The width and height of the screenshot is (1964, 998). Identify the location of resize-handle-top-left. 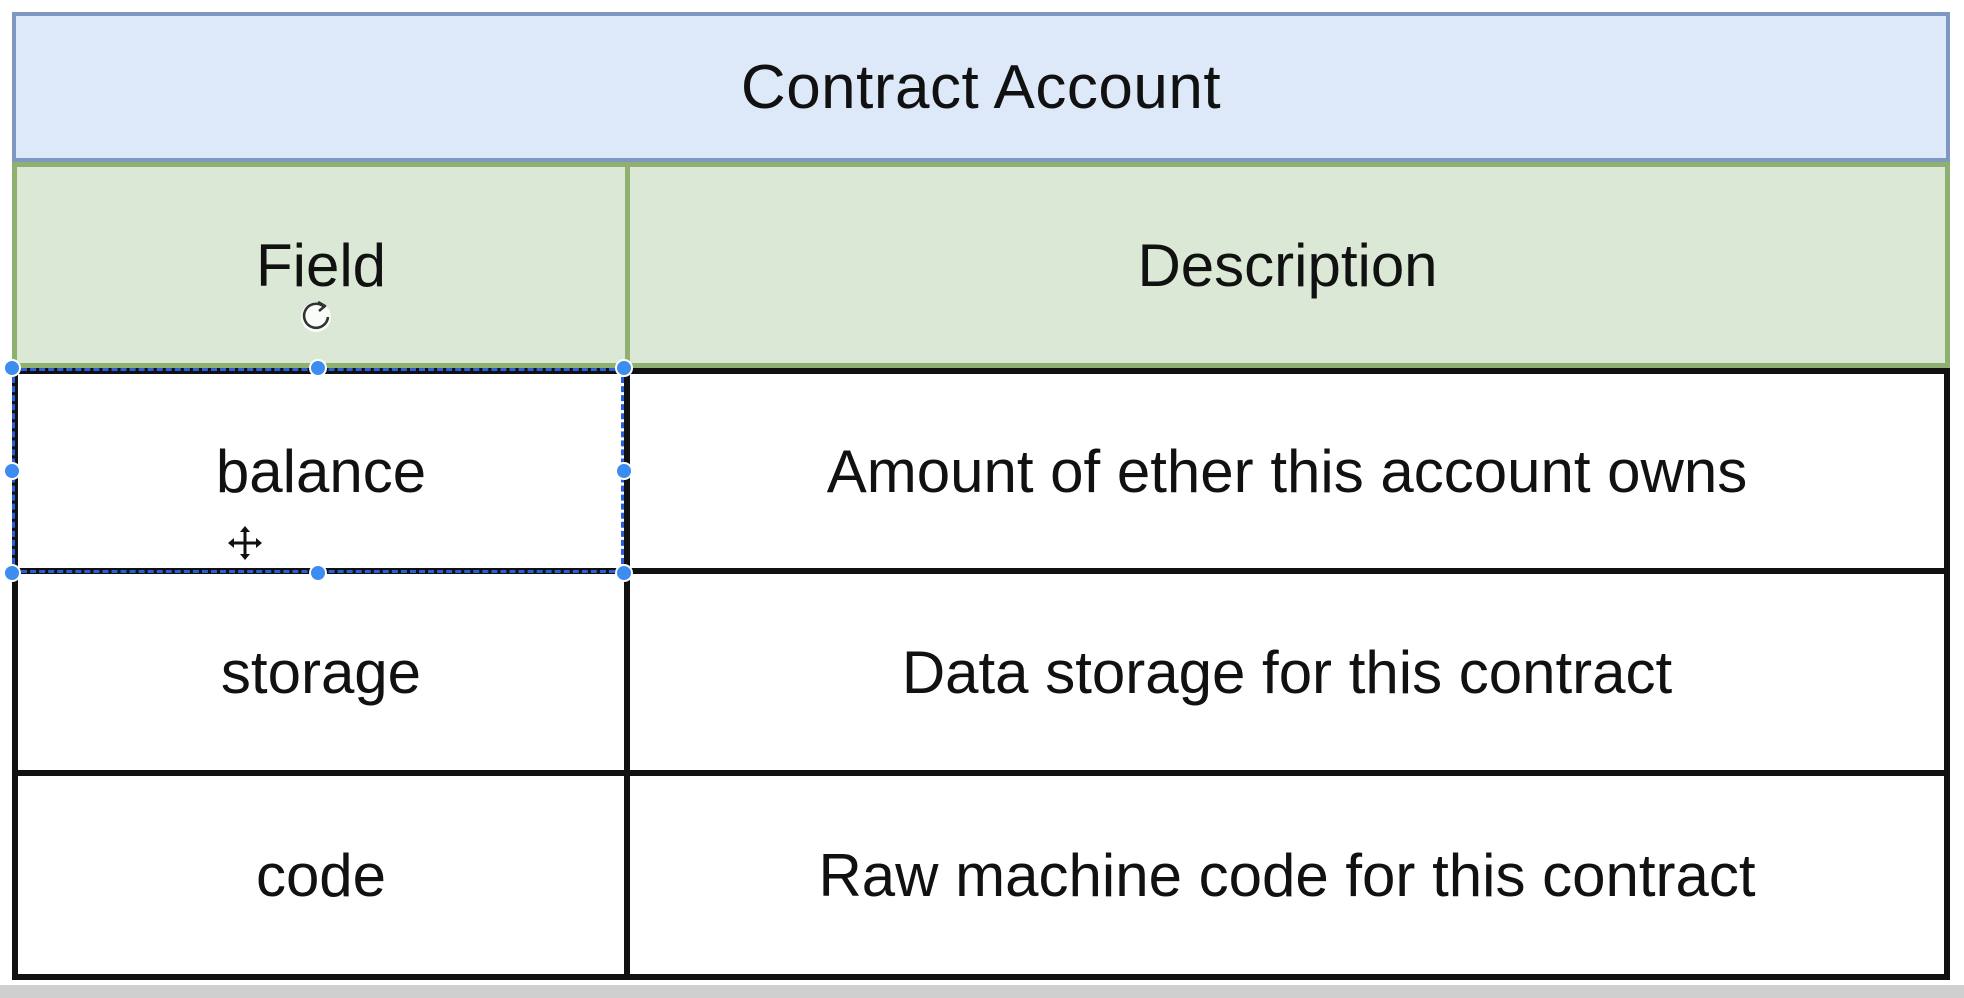
(12, 368).